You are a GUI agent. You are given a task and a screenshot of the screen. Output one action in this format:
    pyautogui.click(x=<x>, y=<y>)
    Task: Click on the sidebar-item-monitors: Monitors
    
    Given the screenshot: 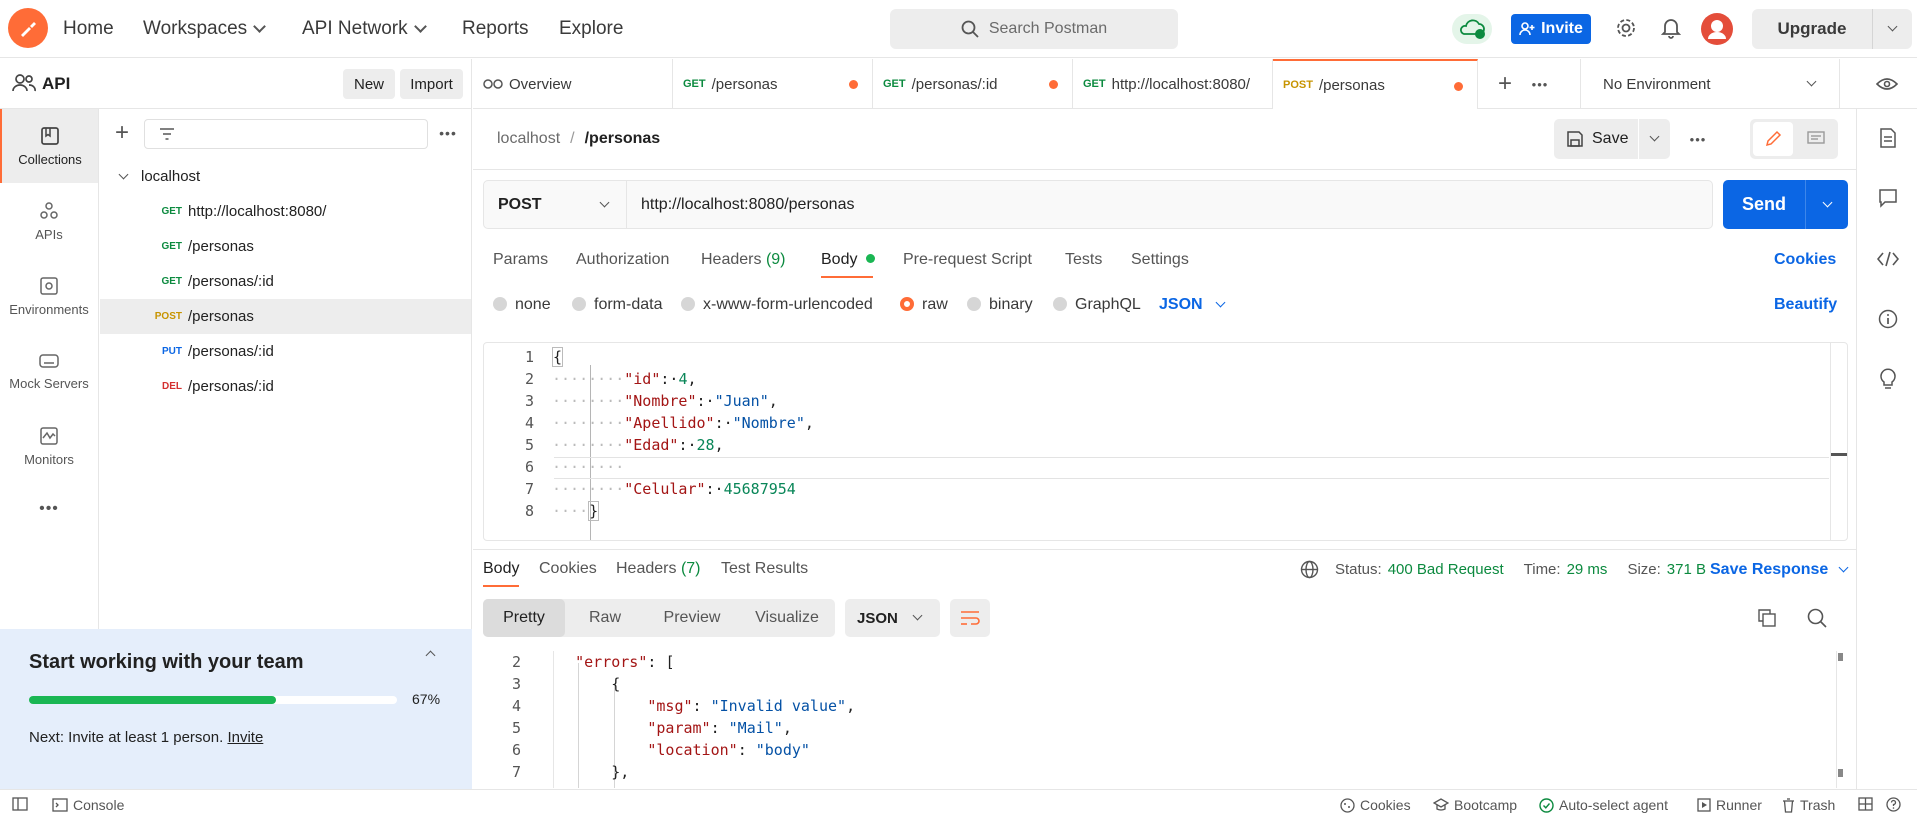 What is the action you would take?
    pyautogui.click(x=49, y=446)
    